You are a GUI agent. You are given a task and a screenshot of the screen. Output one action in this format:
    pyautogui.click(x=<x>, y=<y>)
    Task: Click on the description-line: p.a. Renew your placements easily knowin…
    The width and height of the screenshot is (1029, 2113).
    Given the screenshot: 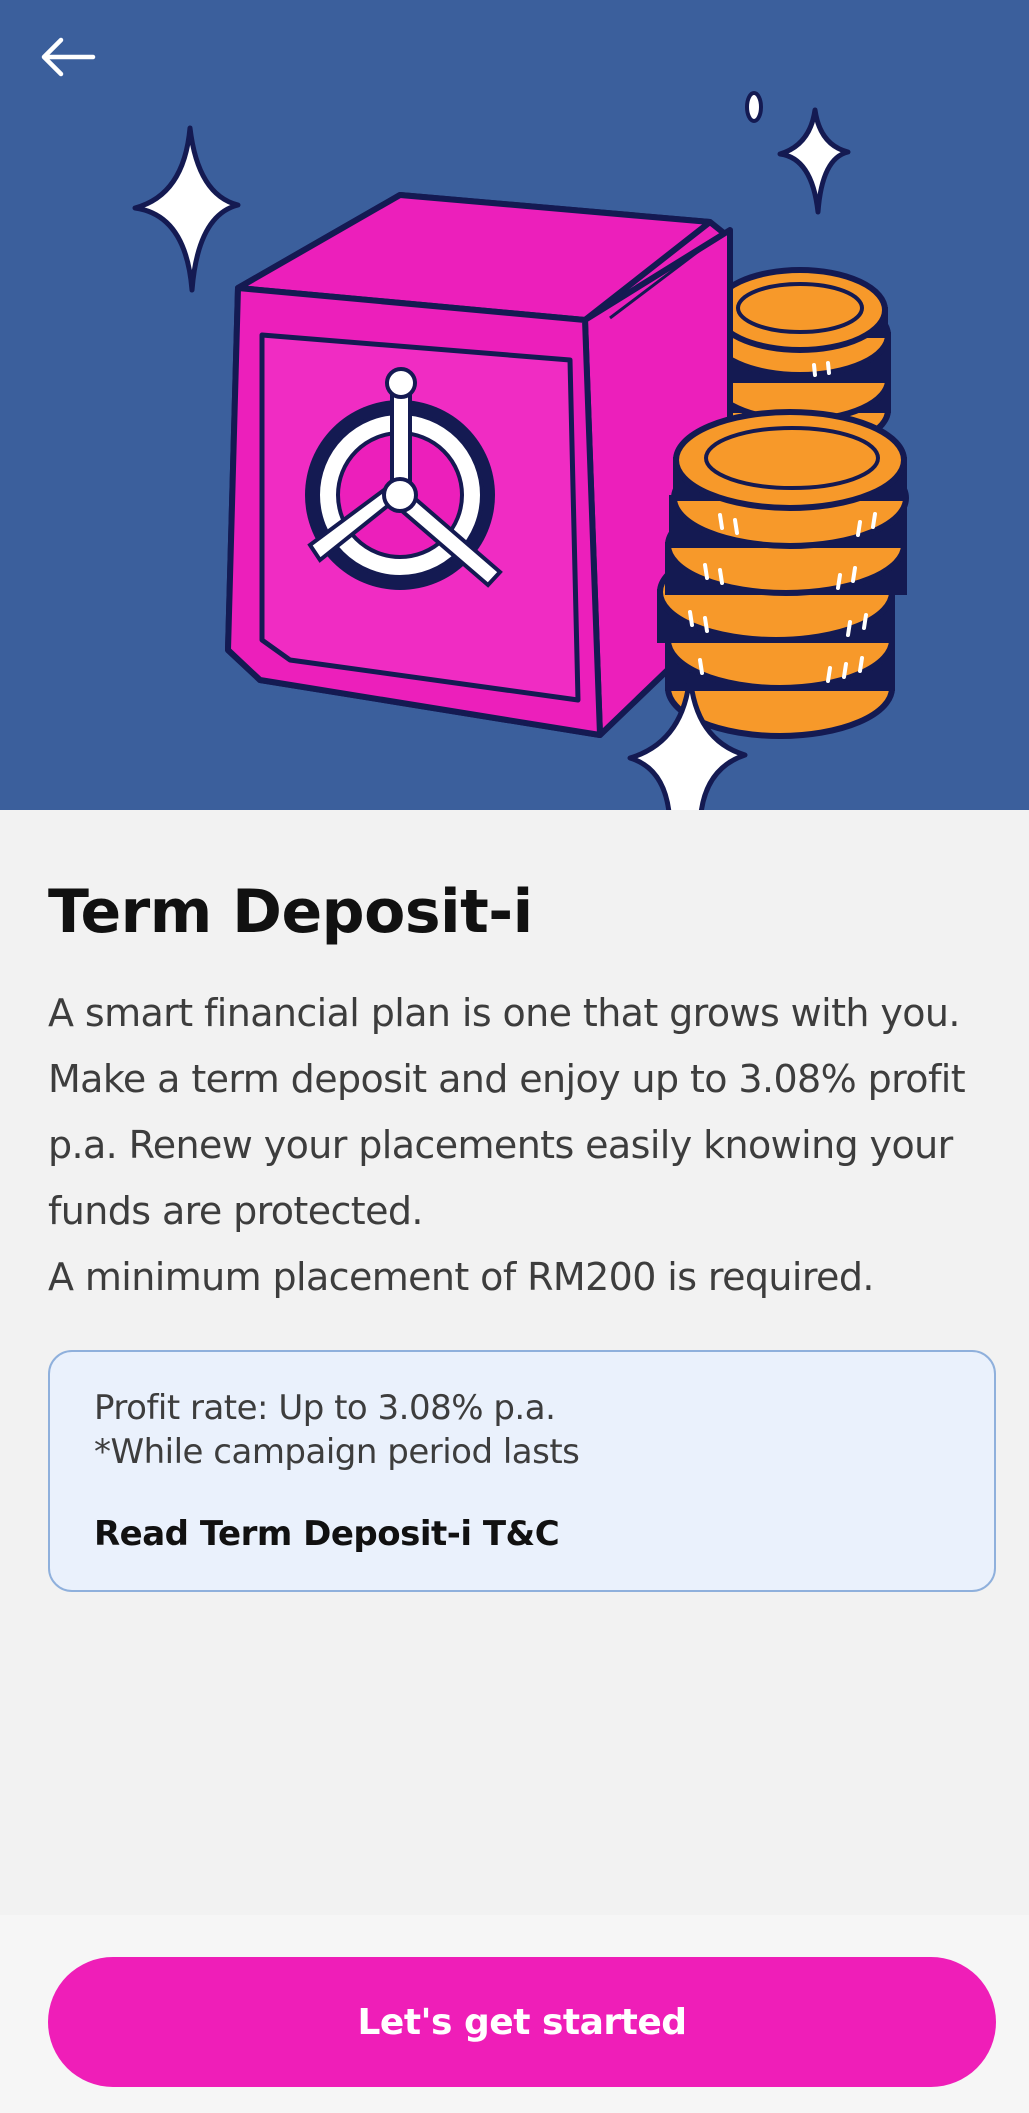 What is the action you would take?
    pyautogui.click(x=500, y=1145)
    